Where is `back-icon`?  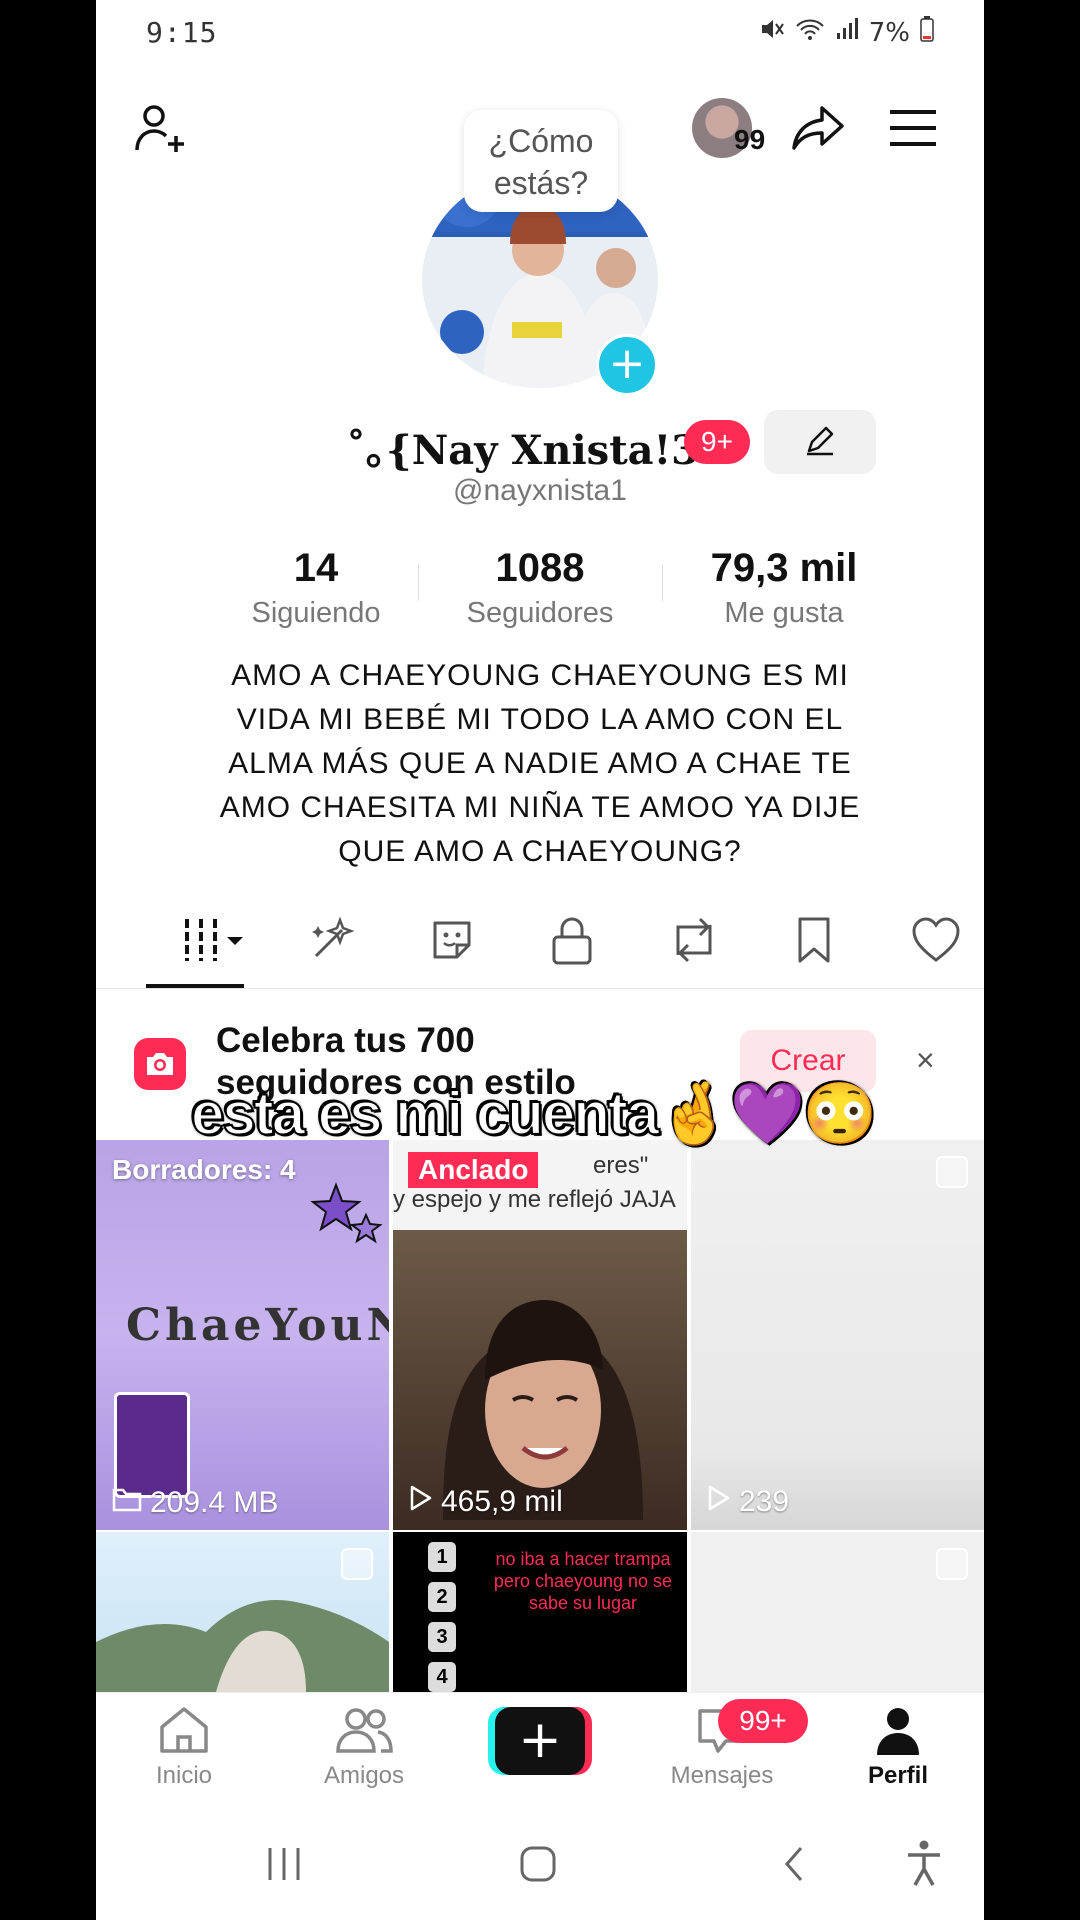 back-icon is located at coordinates (794, 1864).